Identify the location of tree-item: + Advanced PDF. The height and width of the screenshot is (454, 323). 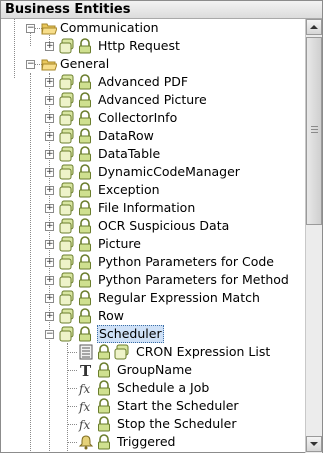
(152, 82).